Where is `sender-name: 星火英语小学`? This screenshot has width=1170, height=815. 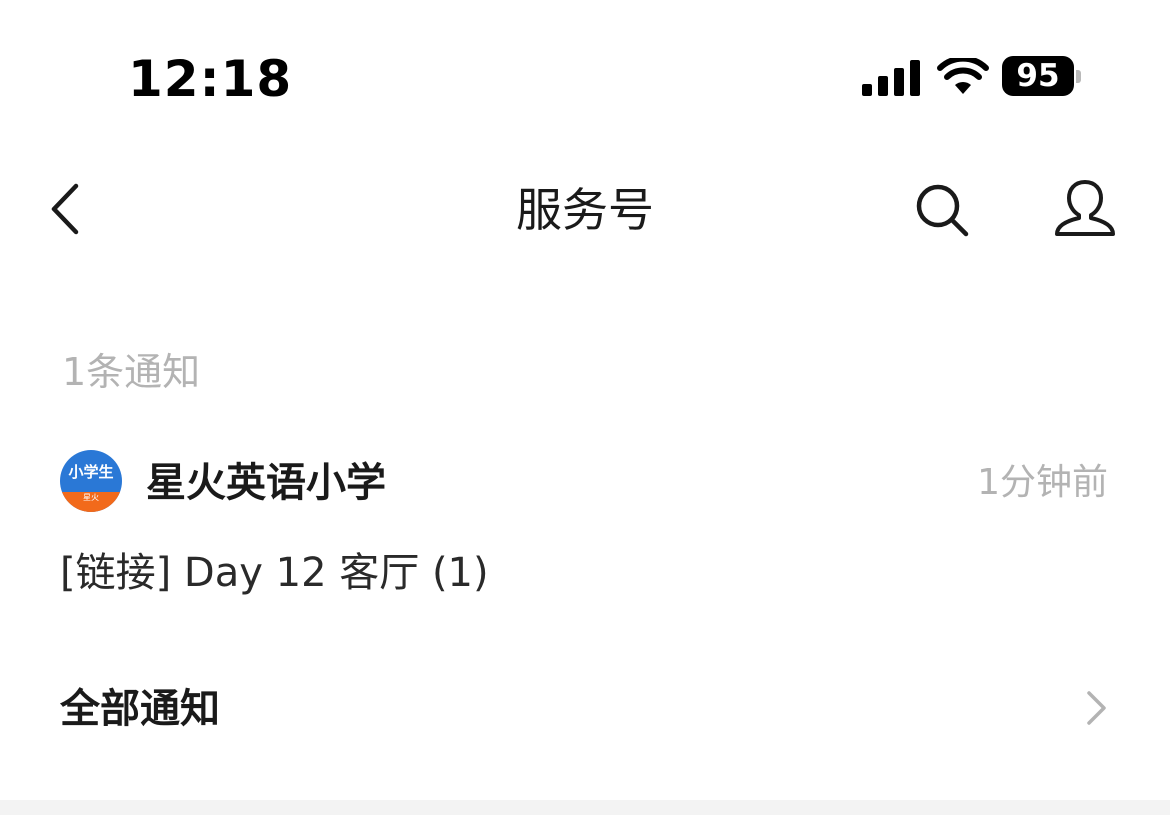 sender-name: 星火英语小学 is located at coordinates (266, 483).